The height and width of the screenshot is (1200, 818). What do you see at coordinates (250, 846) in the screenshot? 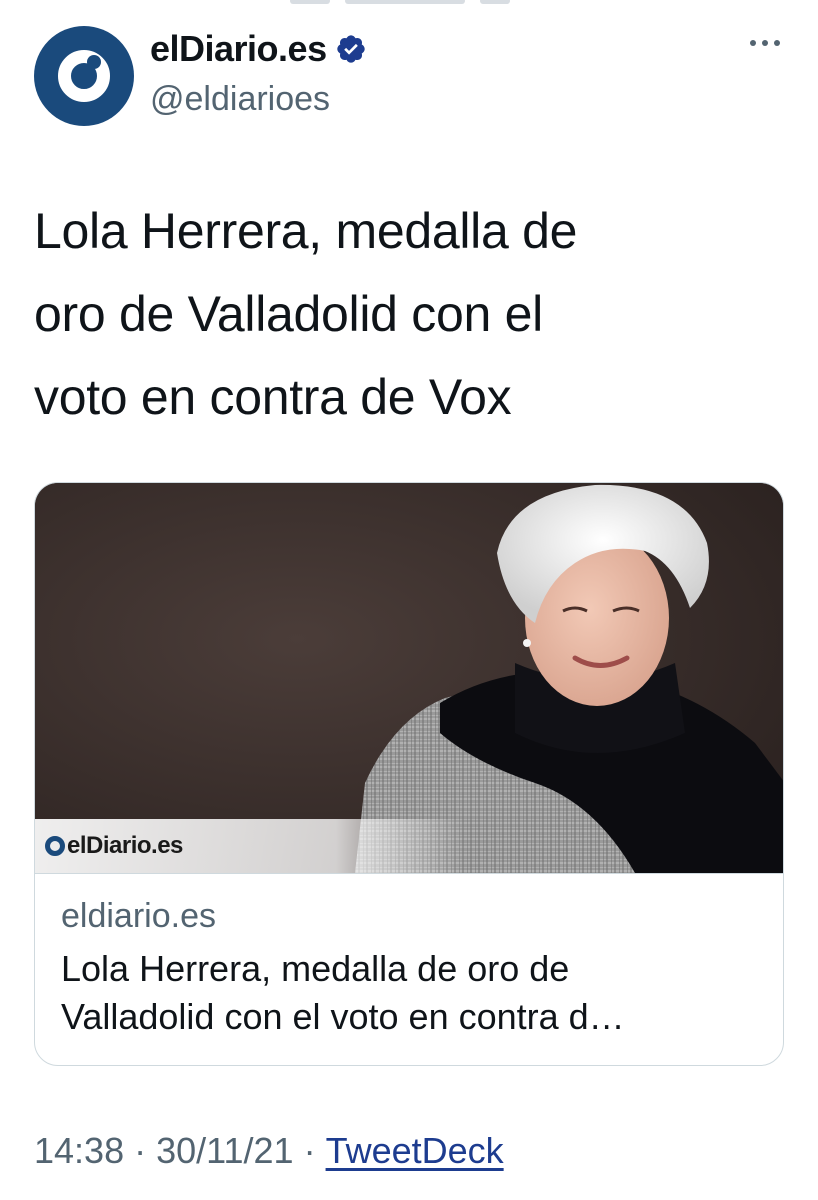
I see `image-watermark: elDiario.es` at bounding box center [250, 846].